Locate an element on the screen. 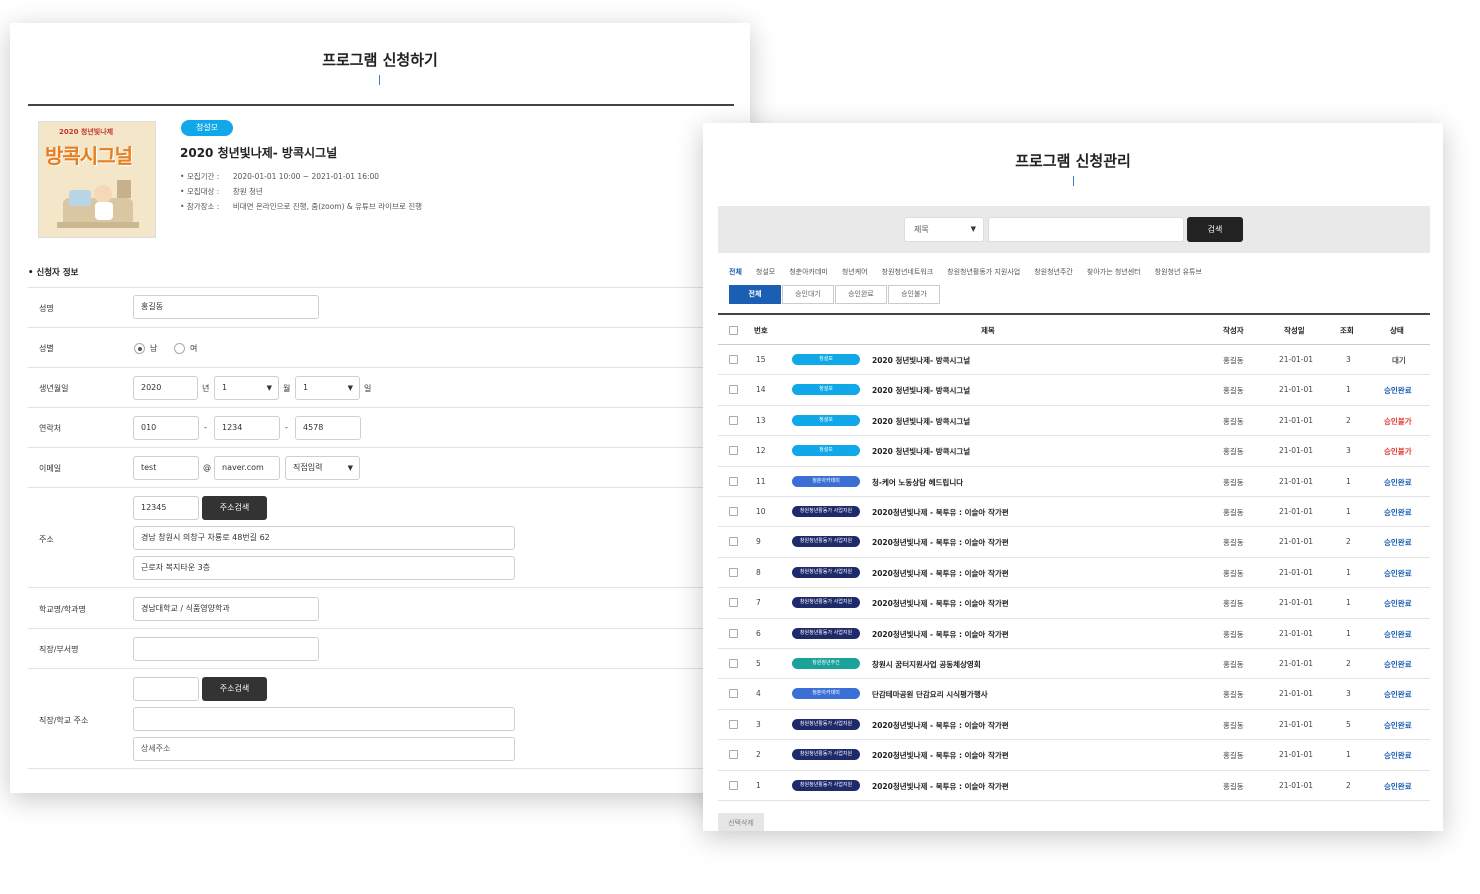 The width and height of the screenshot is (1480, 894). birth-month-select: 1 is located at coordinates (246, 388).